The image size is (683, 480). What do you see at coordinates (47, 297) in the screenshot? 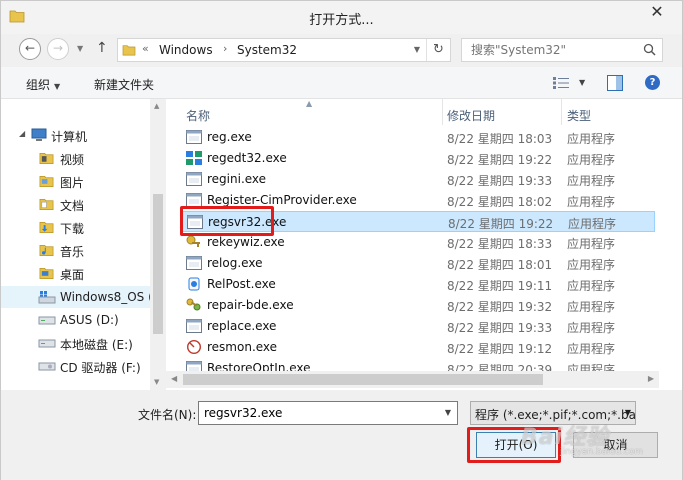
I see `system-drive-icon` at bounding box center [47, 297].